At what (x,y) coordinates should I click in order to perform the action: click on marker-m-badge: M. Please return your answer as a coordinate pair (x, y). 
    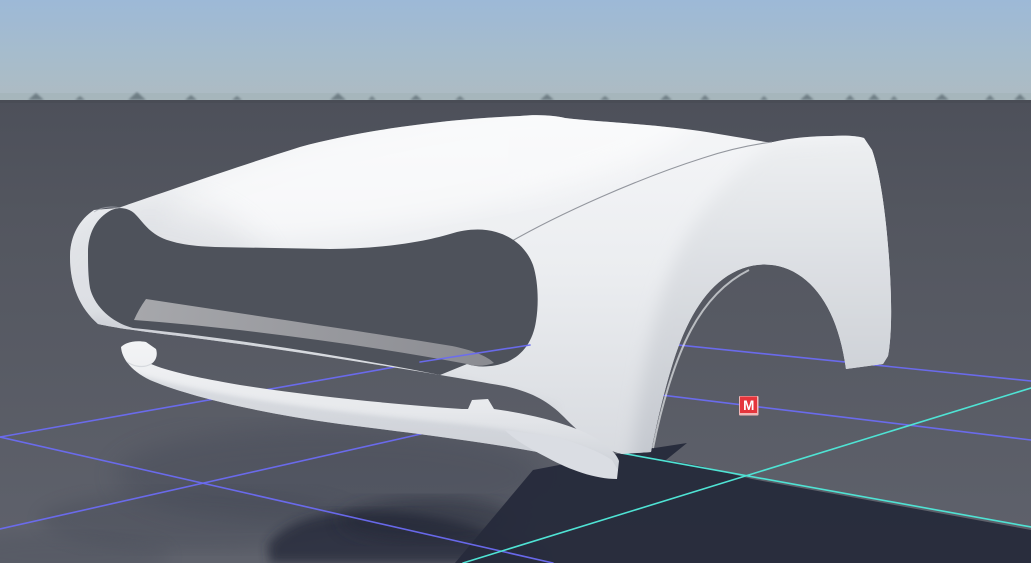
    Looking at the image, I should click on (749, 406).